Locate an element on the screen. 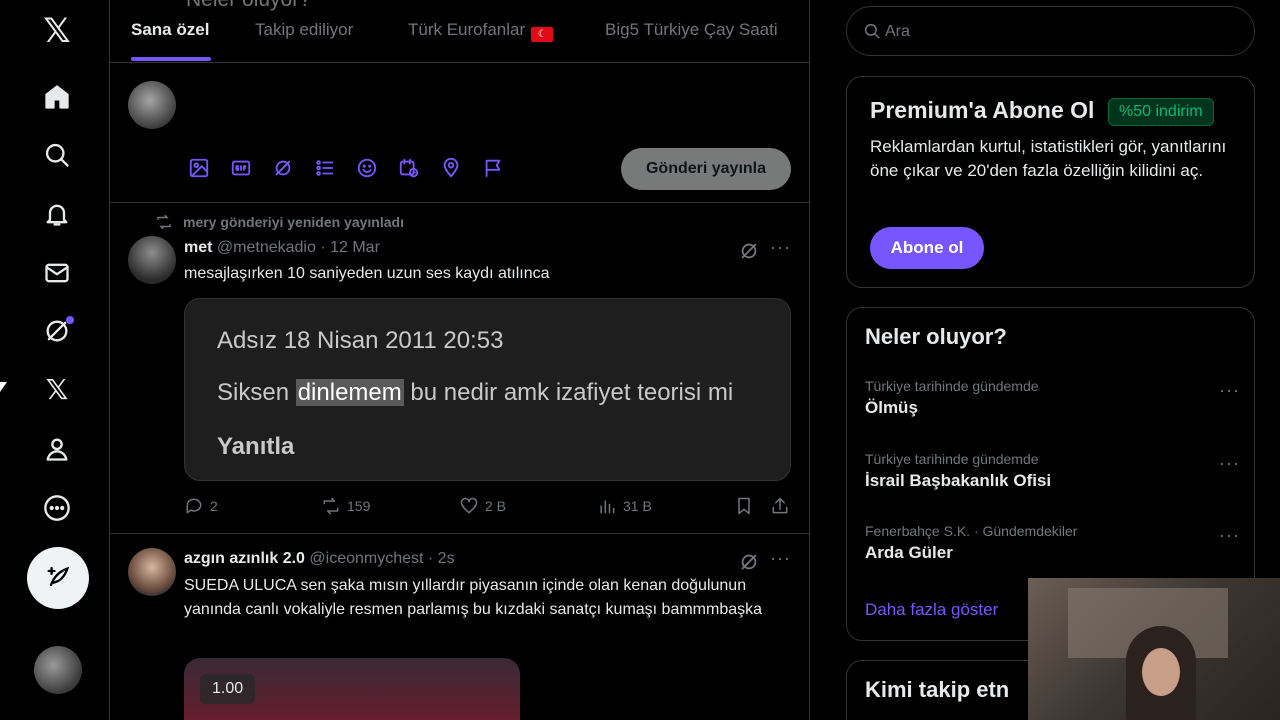  emoji-icon is located at coordinates (367, 168).